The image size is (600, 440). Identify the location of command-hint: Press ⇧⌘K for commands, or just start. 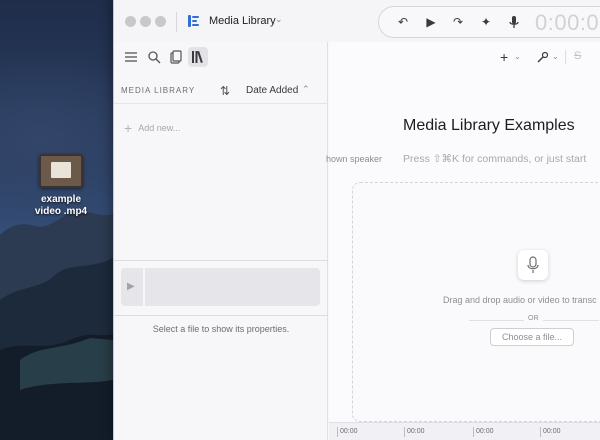
(494, 159).